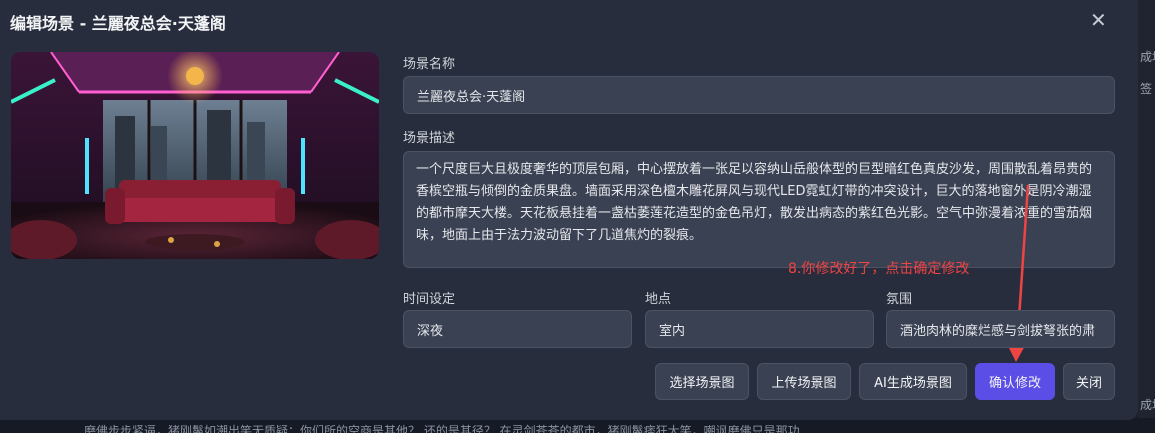 This screenshot has height=433, width=1155. What do you see at coordinates (1000, 329) in the screenshot?
I see `atmosphere-input: 酒池肉林的糜烂感与剑拔弩张的肃` at bounding box center [1000, 329].